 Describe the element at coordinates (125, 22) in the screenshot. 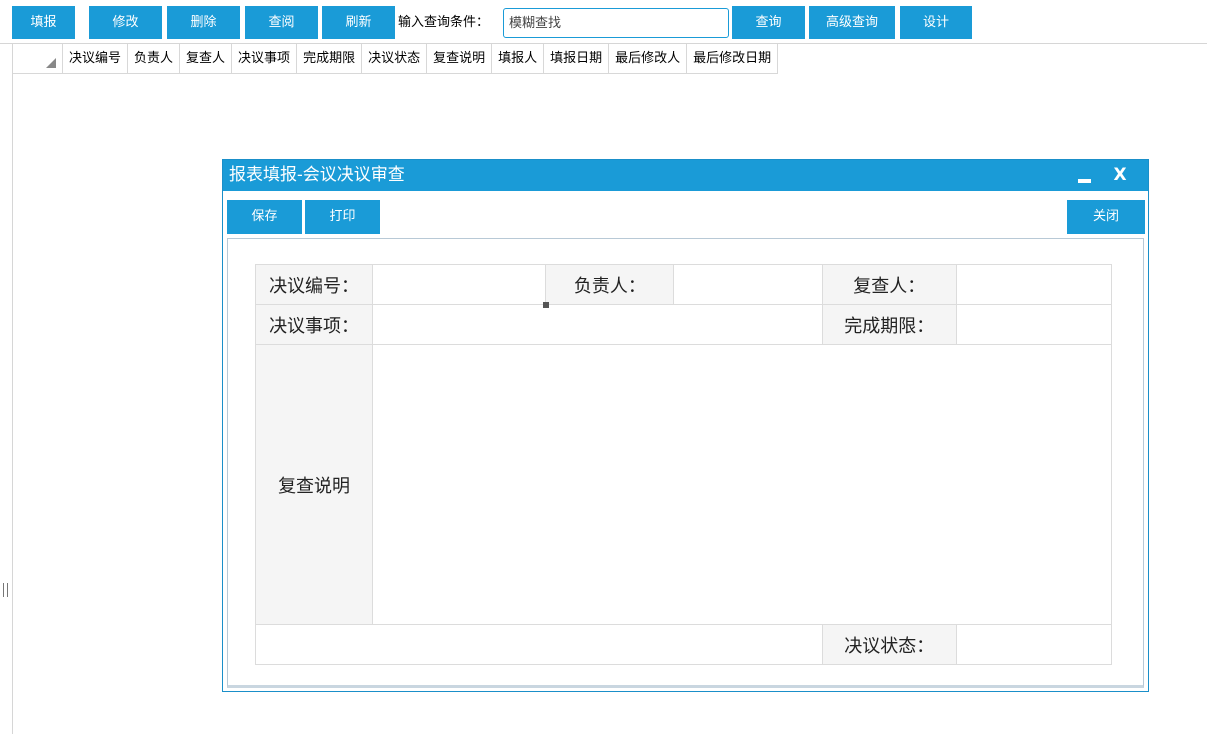

I see `edit-button: 修改` at that location.